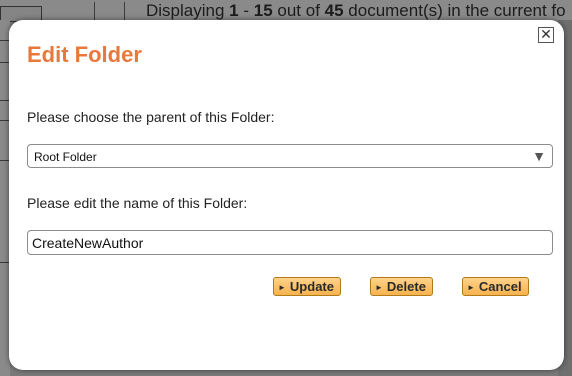 The height and width of the screenshot is (376, 572). What do you see at coordinates (151, 117) in the screenshot?
I see `parent-folder-label: Please choose the parent of this Folder:` at bounding box center [151, 117].